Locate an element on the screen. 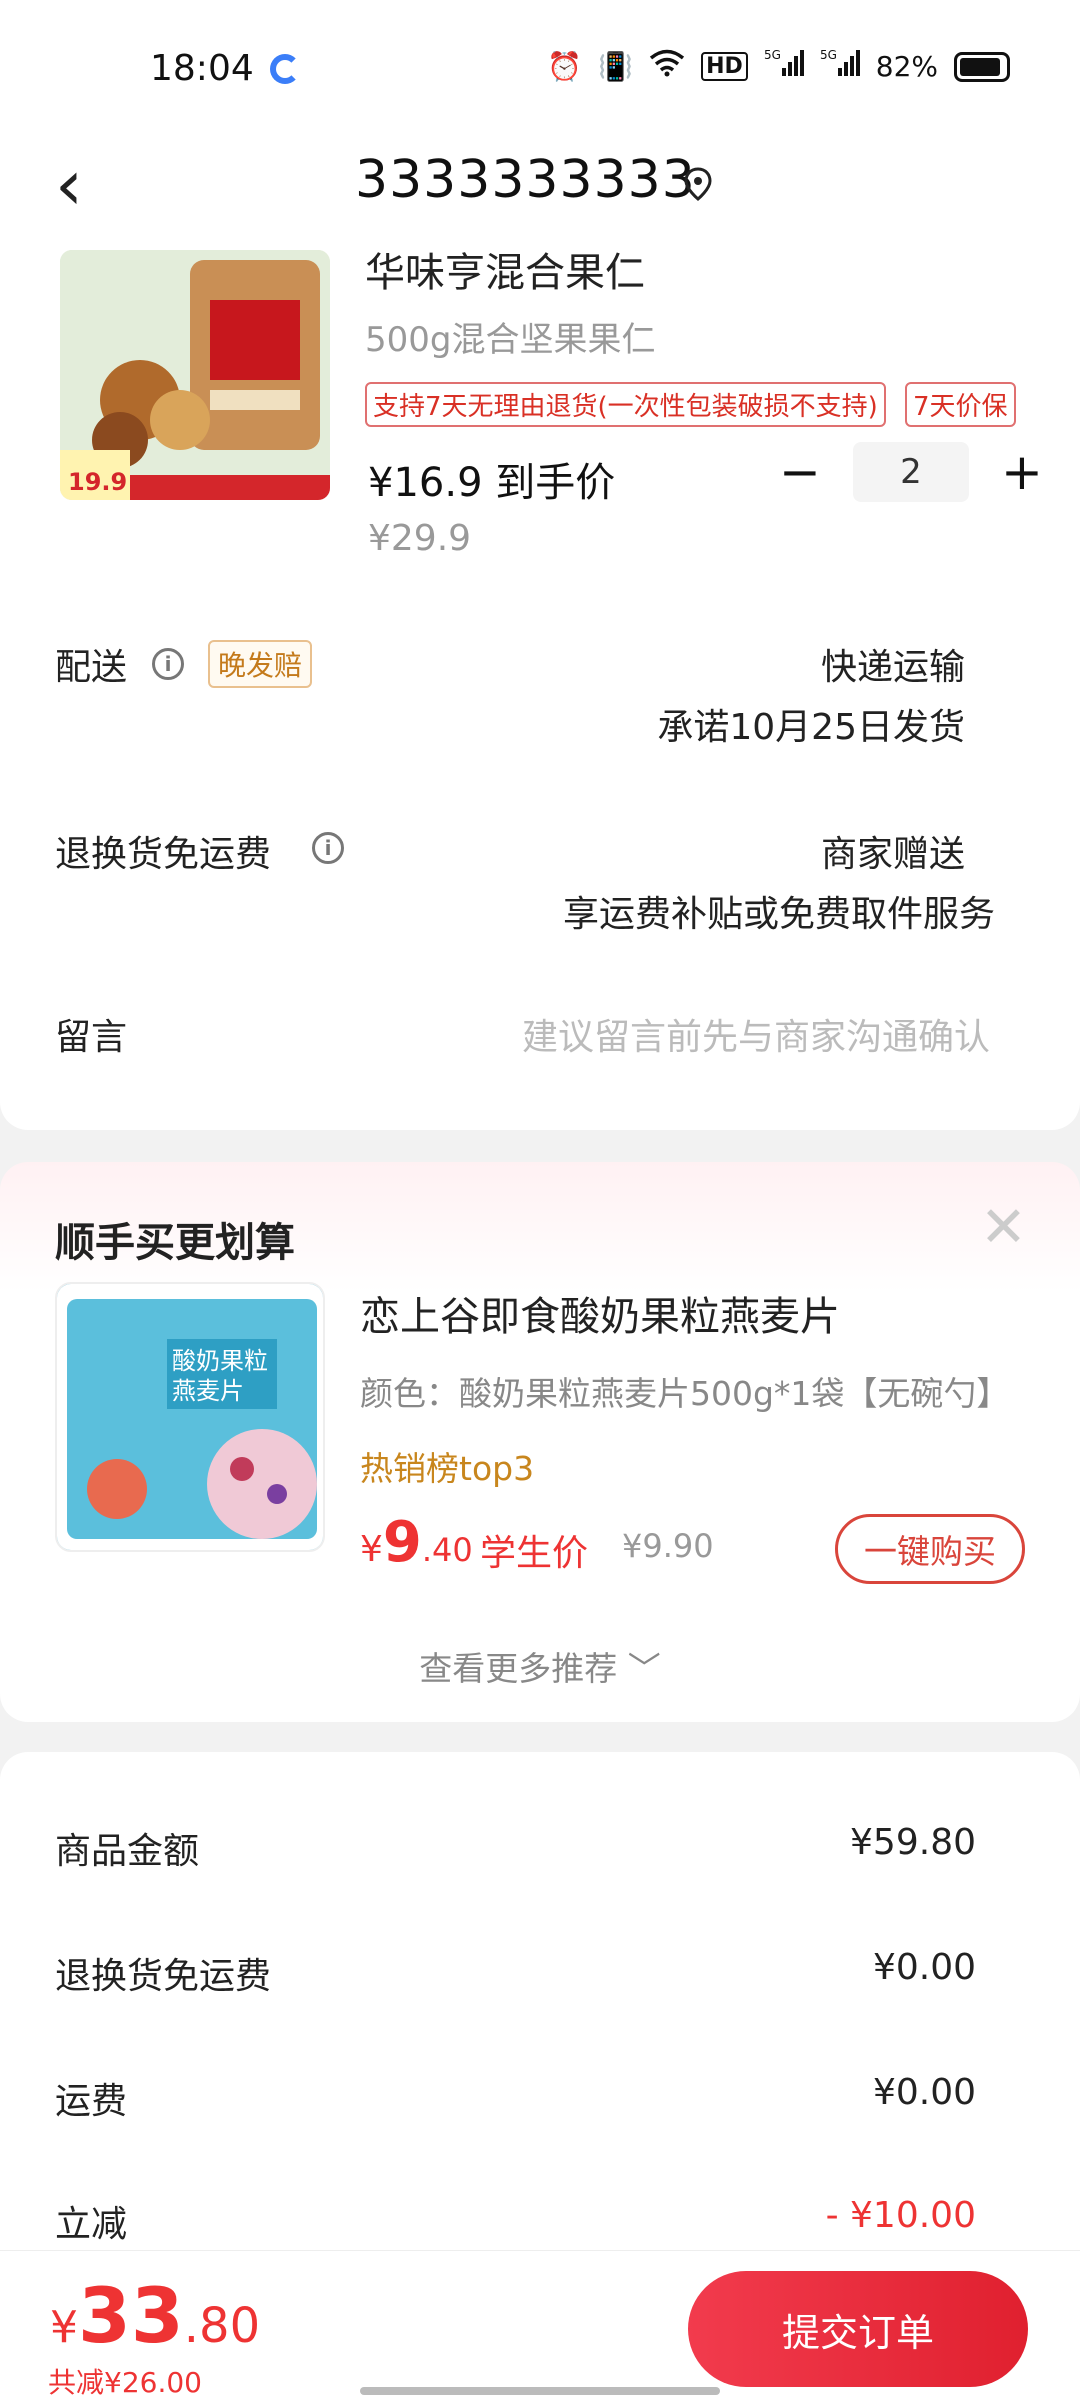  submit-order-button: 提交订单 is located at coordinates (858, 2329).